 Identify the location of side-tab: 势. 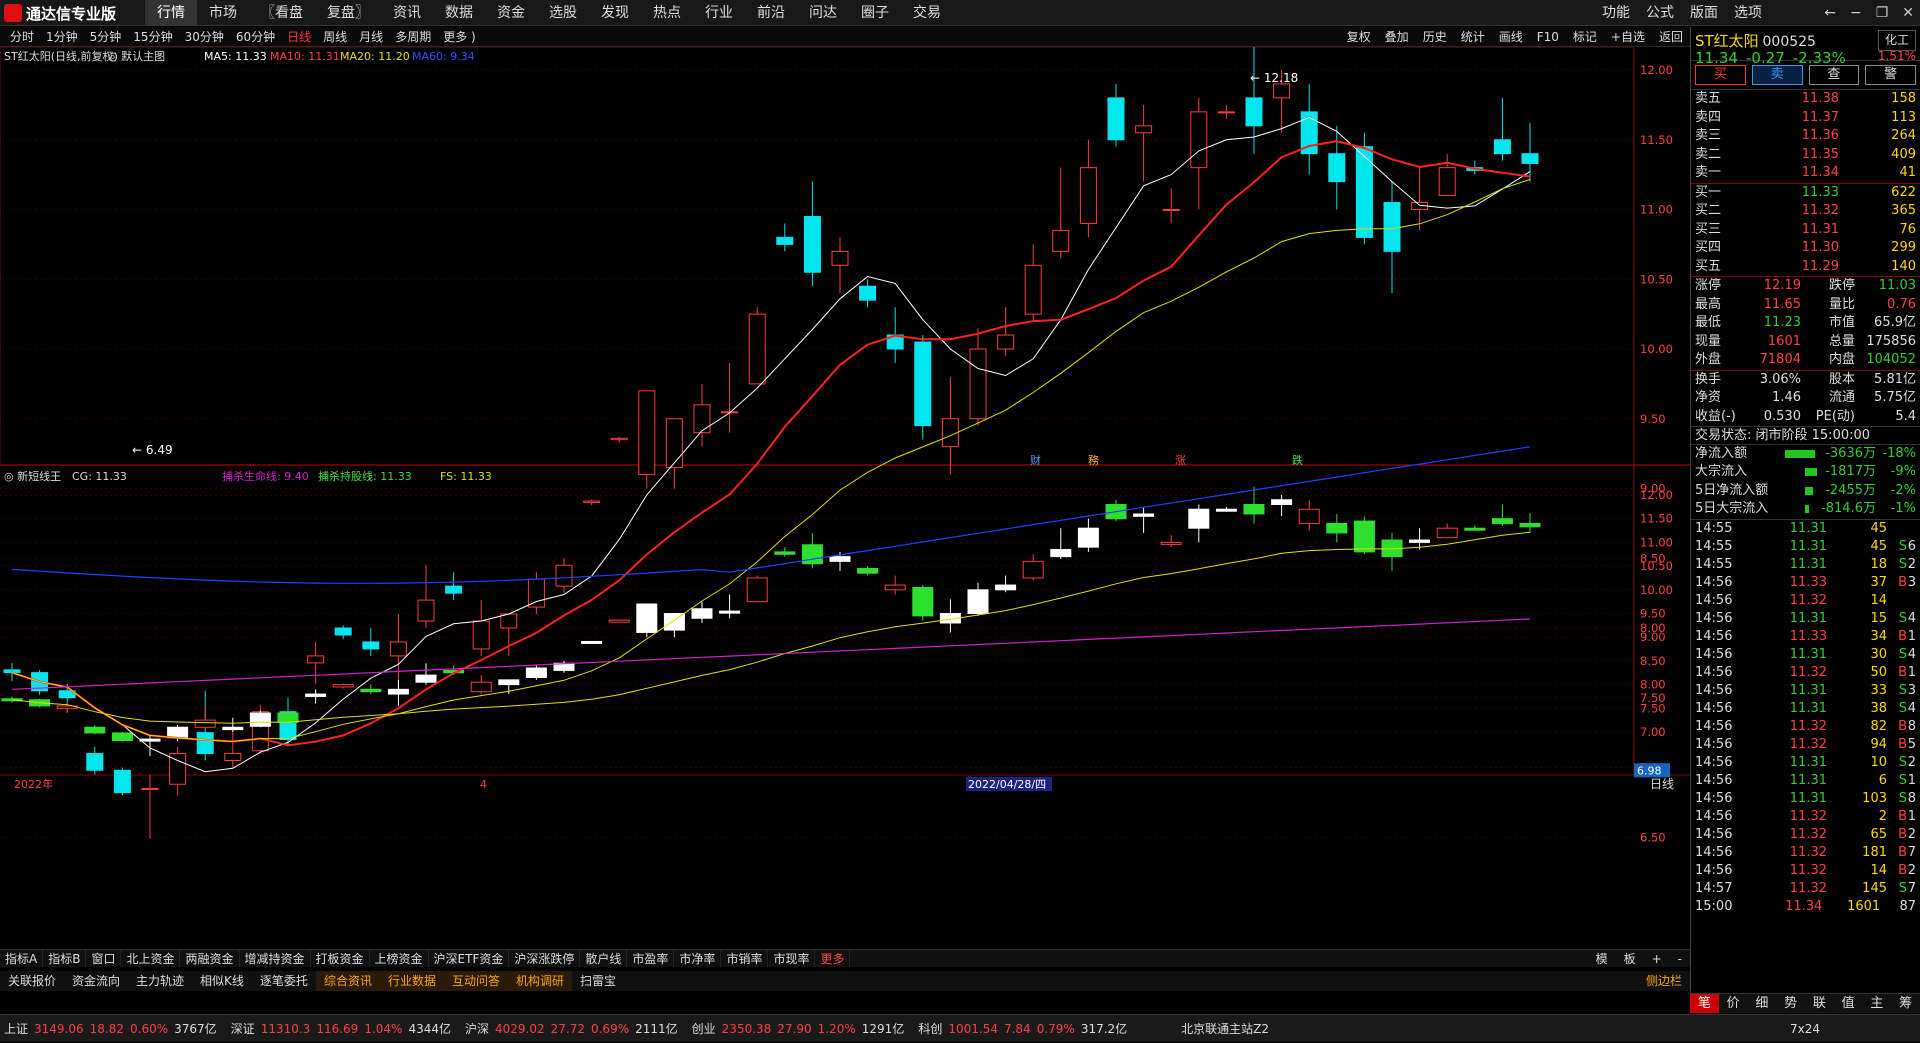
(1790, 1003).